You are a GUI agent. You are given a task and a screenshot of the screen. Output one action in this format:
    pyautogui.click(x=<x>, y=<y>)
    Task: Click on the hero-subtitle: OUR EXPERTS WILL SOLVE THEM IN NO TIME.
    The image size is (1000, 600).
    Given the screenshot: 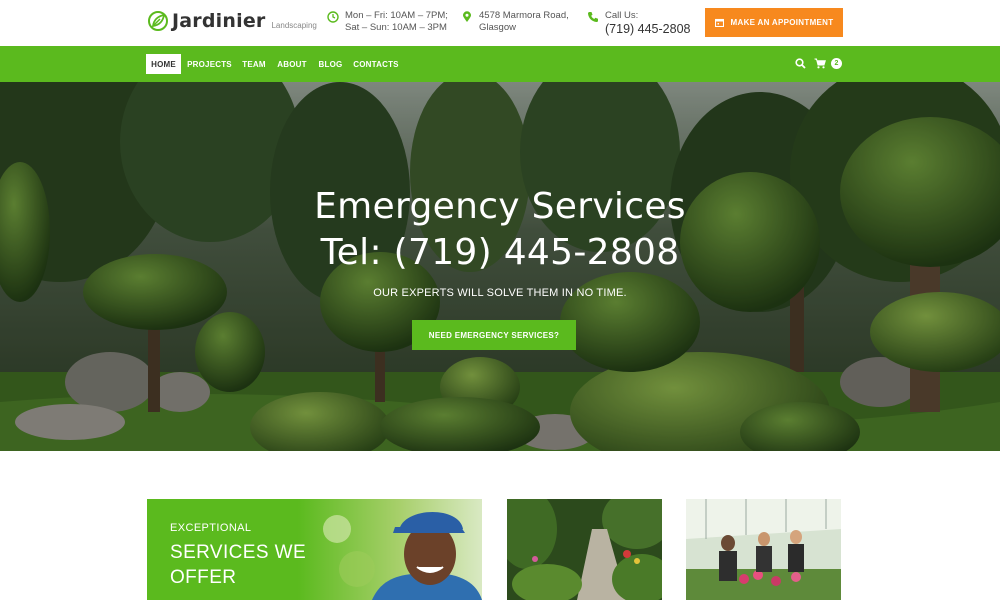 What is the action you would take?
    pyautogui.click(x=500, y=293)
    